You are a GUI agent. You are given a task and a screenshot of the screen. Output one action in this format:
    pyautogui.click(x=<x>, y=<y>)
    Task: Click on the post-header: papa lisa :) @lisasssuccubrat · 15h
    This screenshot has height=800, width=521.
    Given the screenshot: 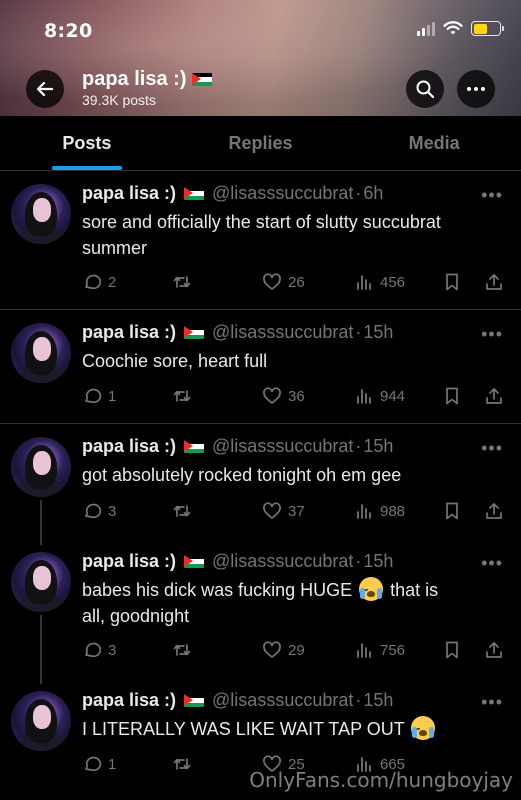 What is the action you would take?
    pyautogui.click(x=238, y=446)
    